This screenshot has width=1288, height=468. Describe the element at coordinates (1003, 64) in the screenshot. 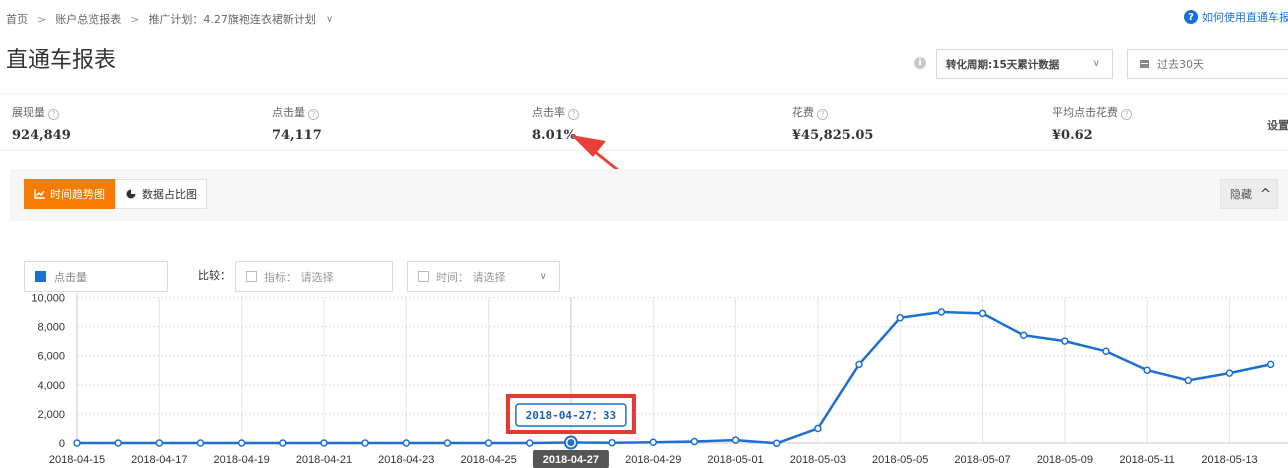

I see `conversion-period-value: 转化周期:15天累计数据` at that location.